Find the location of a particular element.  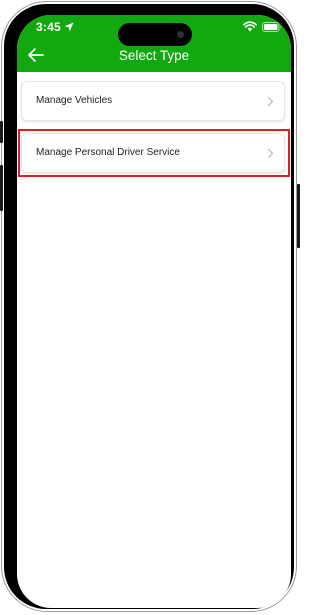

mute-switch is located at coordinates (1, 132).